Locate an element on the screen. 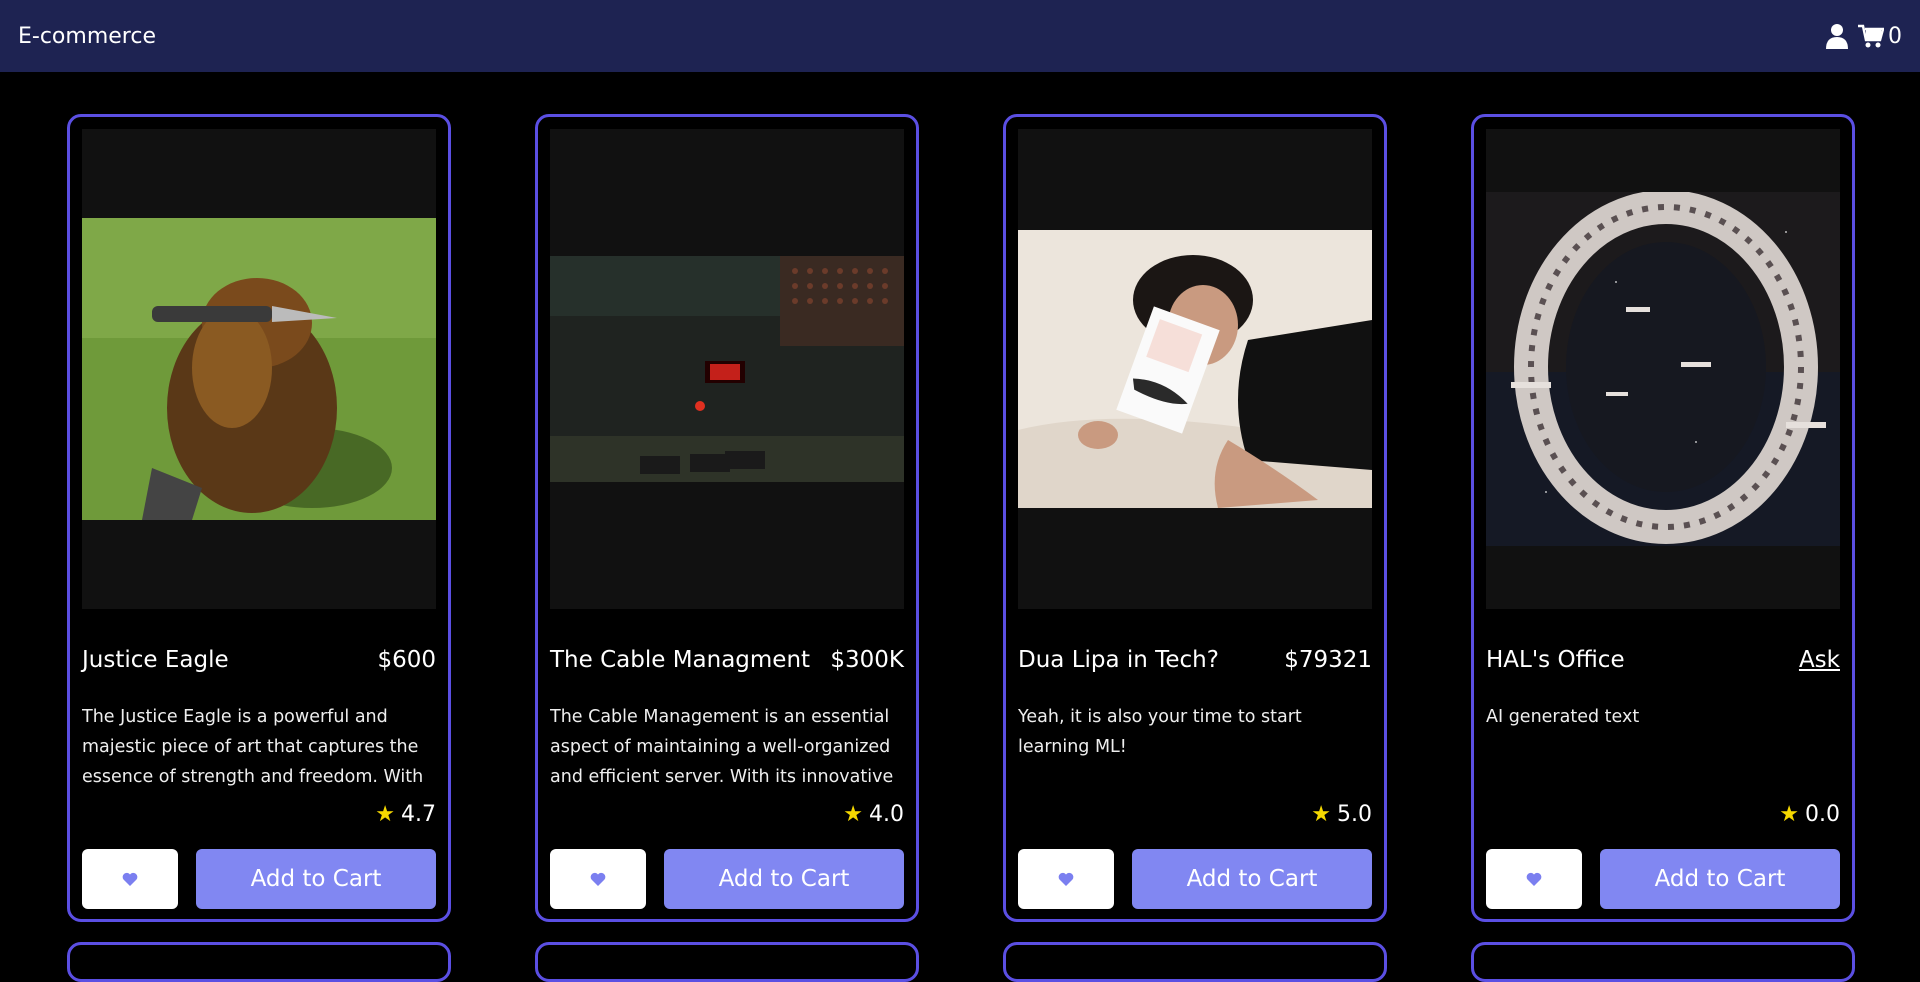  user-icon is located at coordinates (1837, 36).